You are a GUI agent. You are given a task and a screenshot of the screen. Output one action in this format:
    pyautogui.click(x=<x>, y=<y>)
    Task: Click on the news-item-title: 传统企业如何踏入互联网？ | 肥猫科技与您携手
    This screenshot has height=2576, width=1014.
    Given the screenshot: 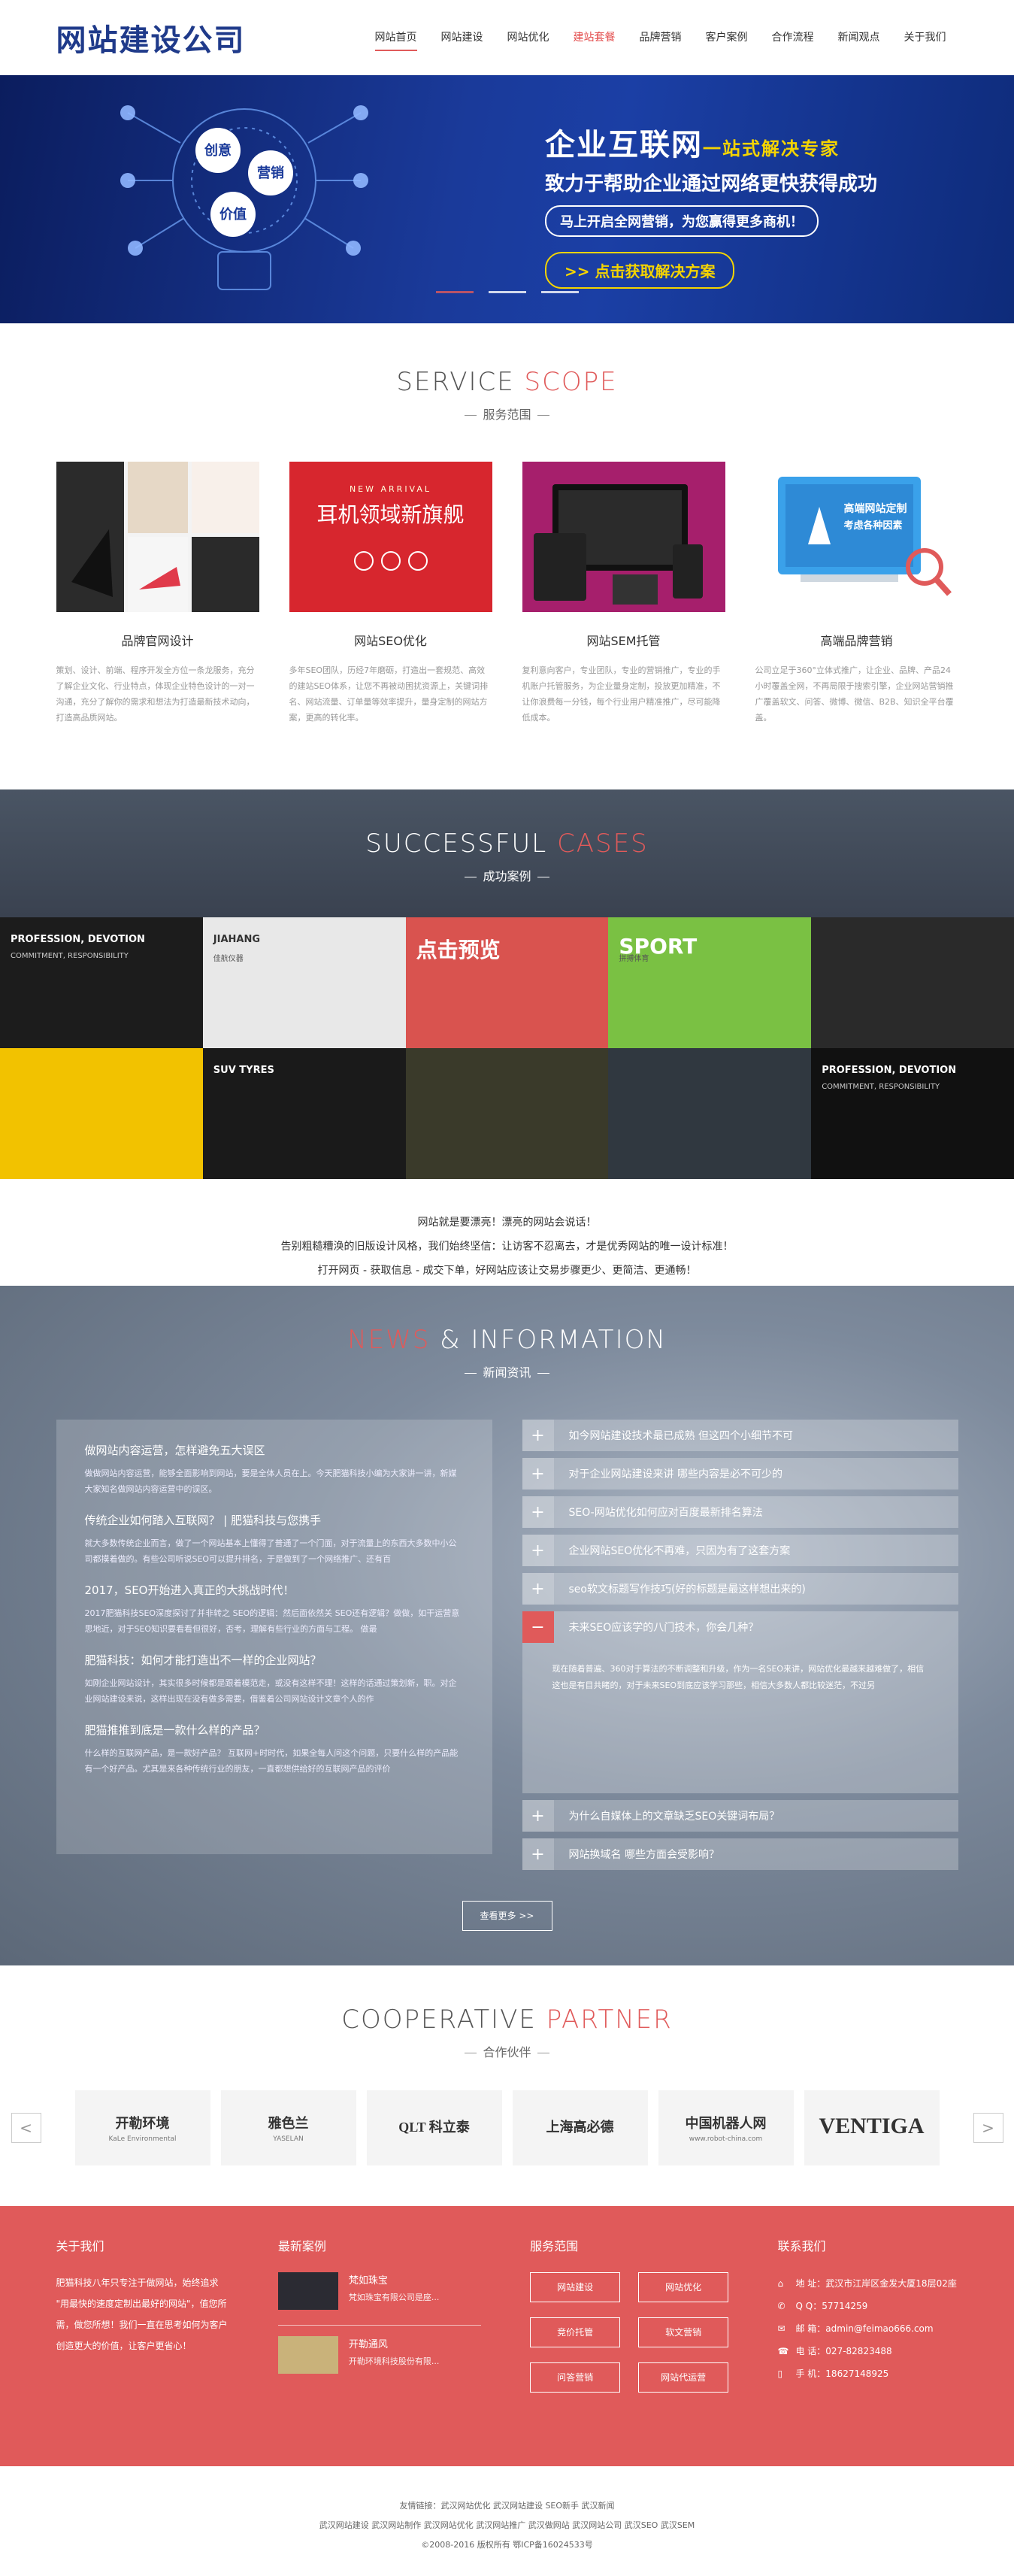 What is the action you would take?
    pyautogui.click(x=274, y=1520)
    